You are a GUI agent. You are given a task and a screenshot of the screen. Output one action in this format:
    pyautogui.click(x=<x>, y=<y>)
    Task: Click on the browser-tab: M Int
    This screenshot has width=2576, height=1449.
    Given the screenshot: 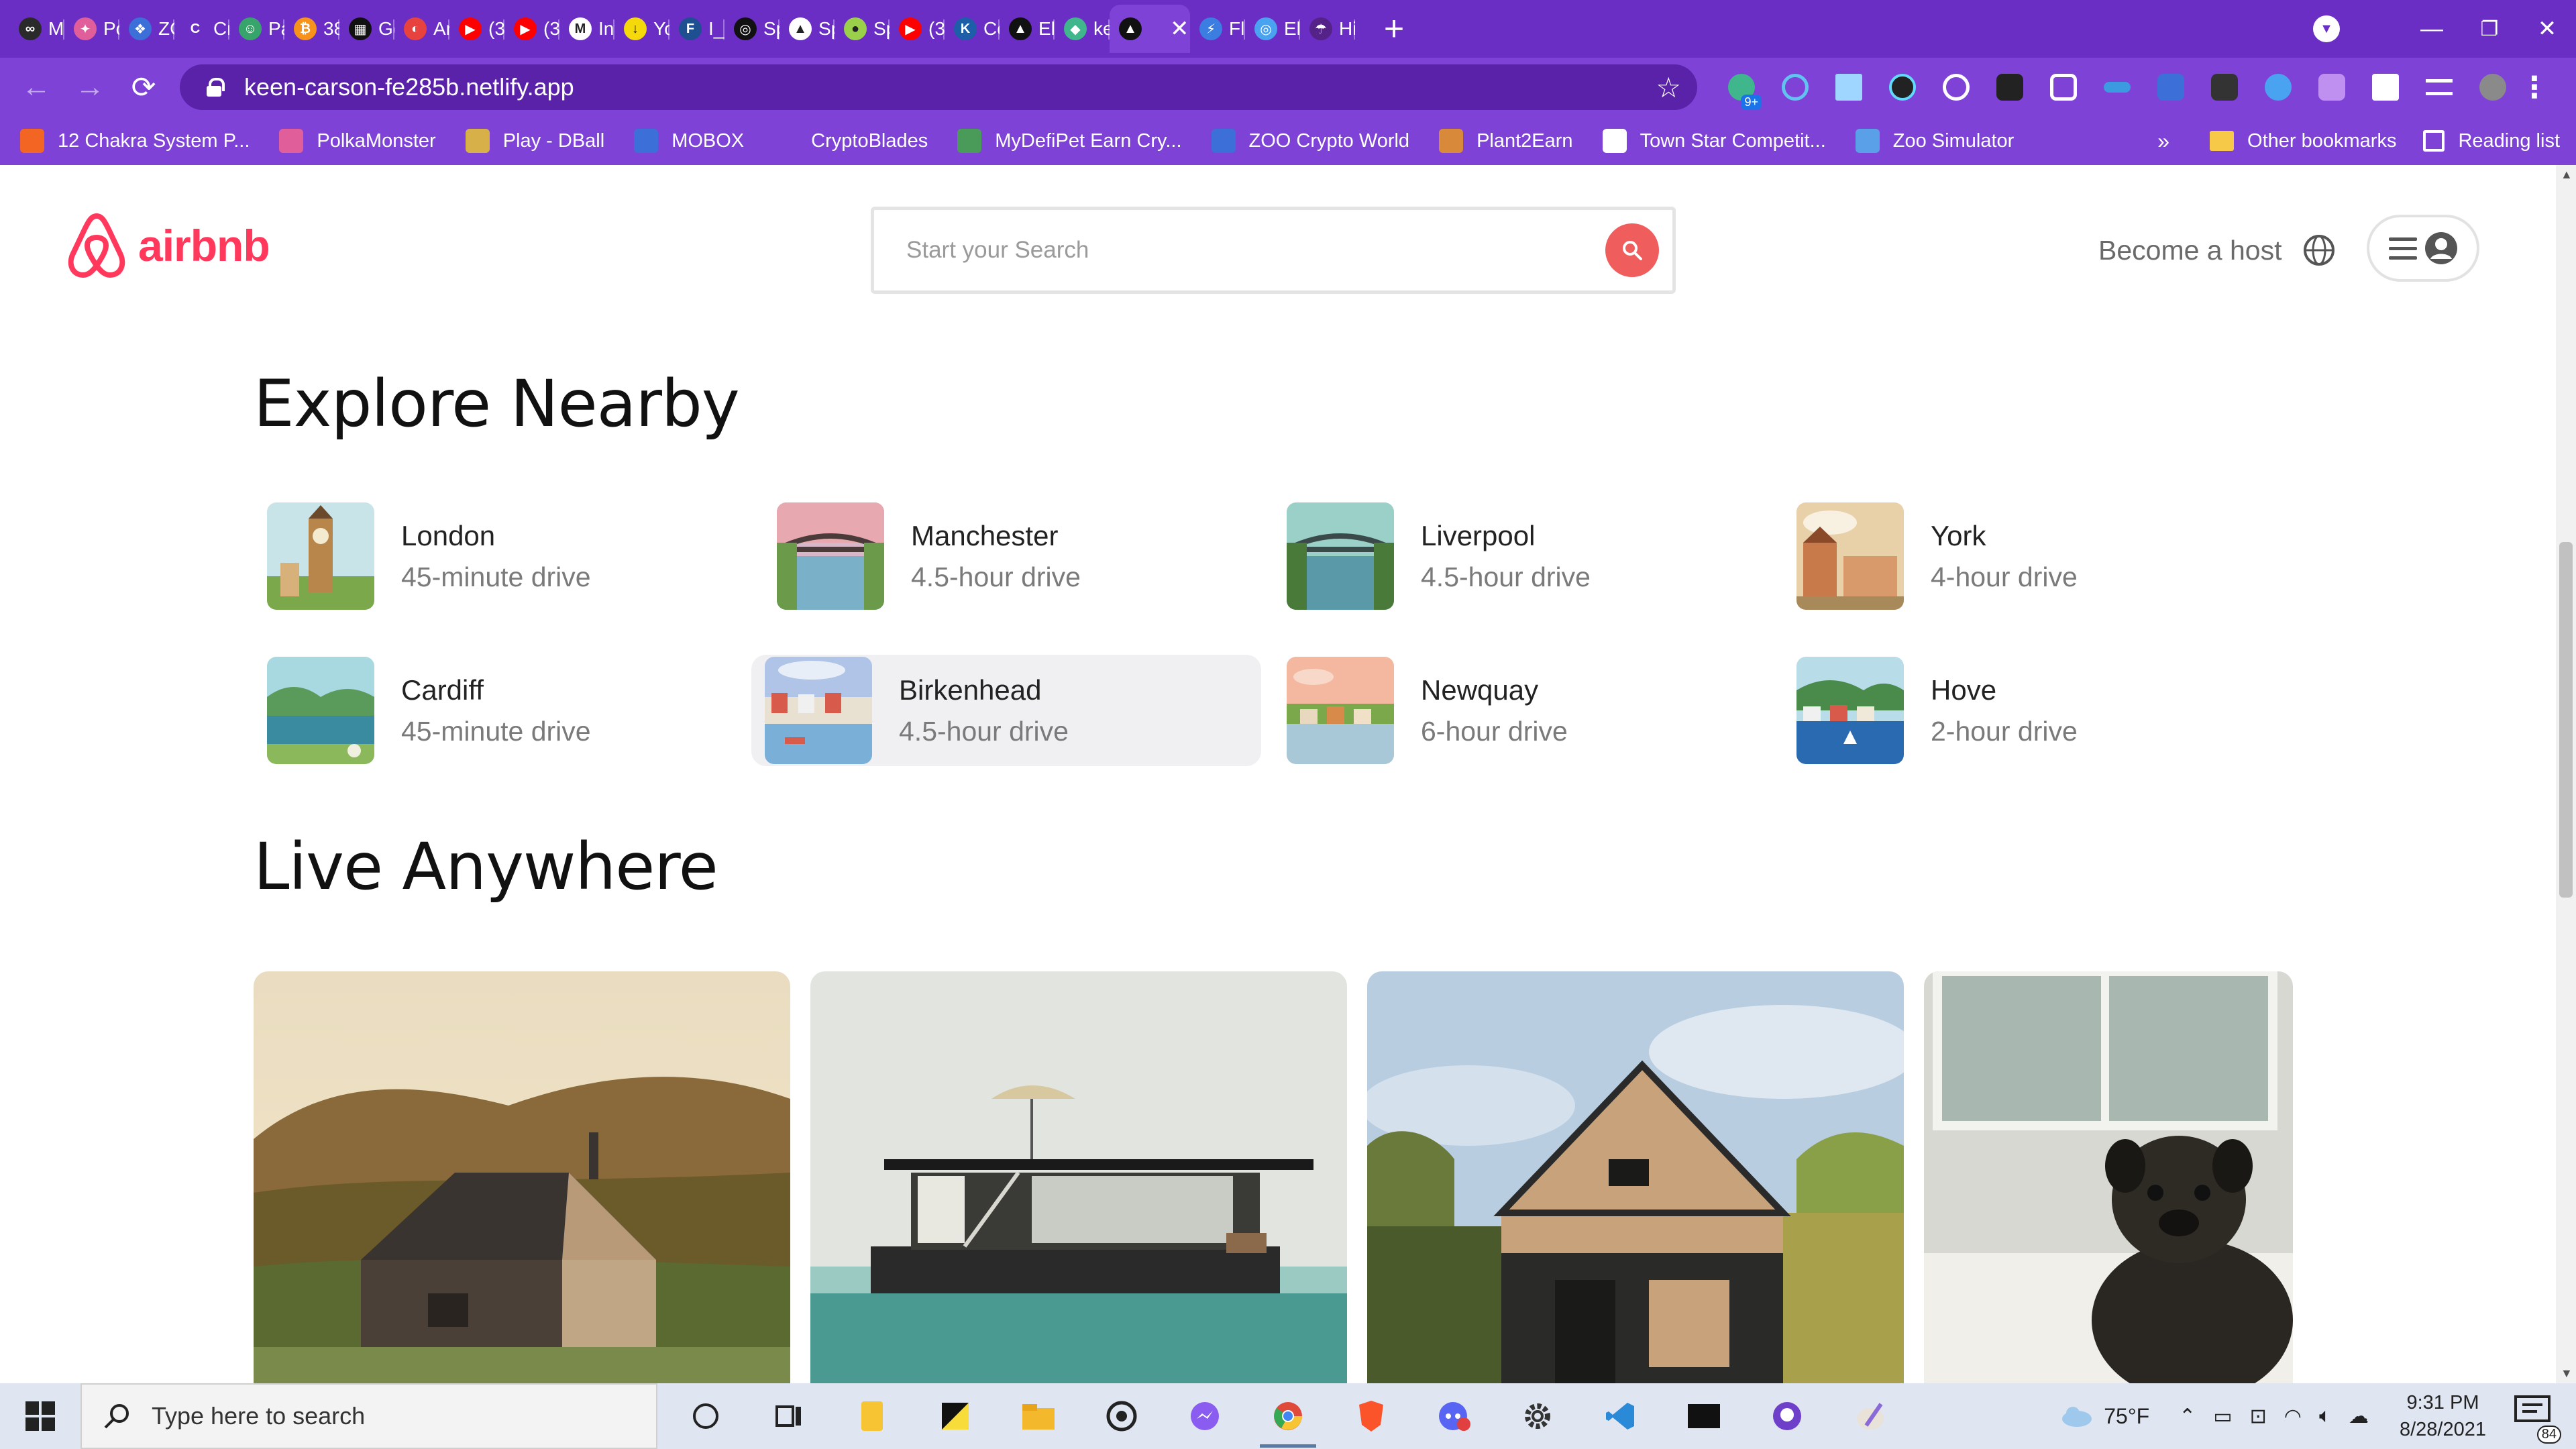 What is the action you would take?
    pyautogui.click(x=586, y=29)
    